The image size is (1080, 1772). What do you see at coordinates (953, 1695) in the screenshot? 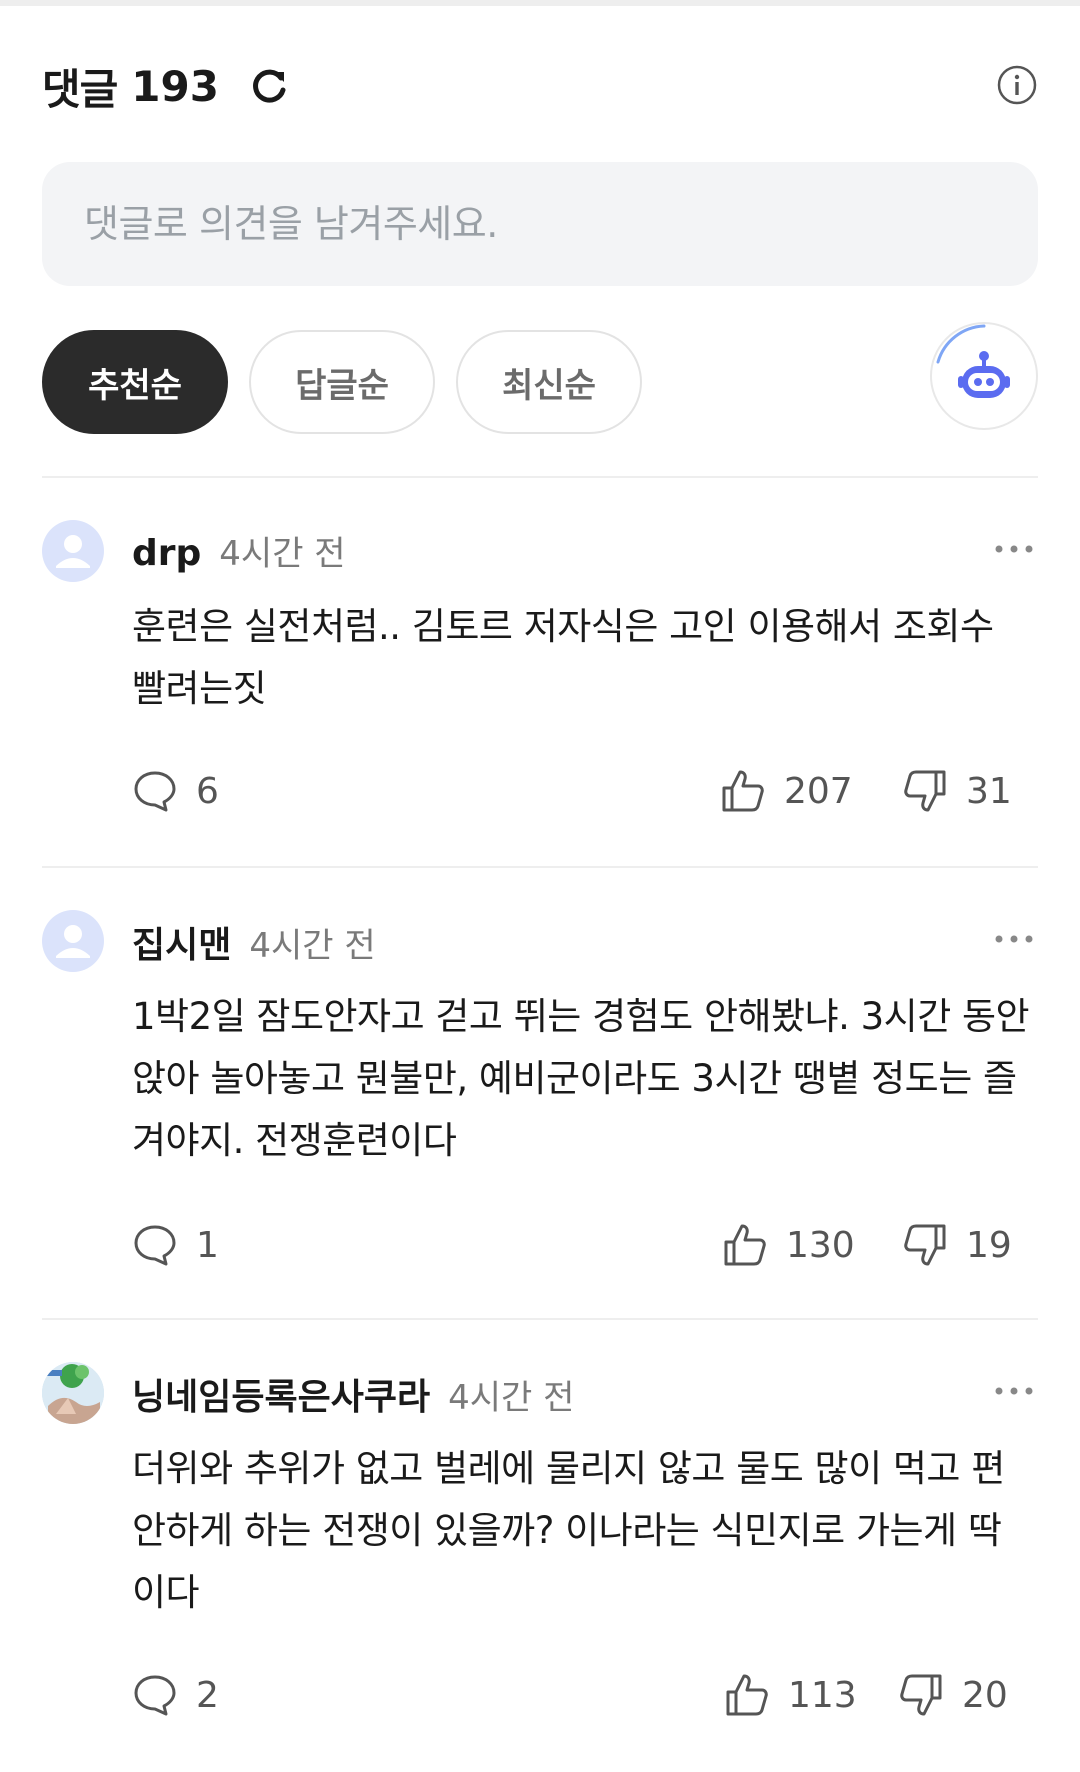
I see `dislike-button: 20` at bounding box center [953, 1695].